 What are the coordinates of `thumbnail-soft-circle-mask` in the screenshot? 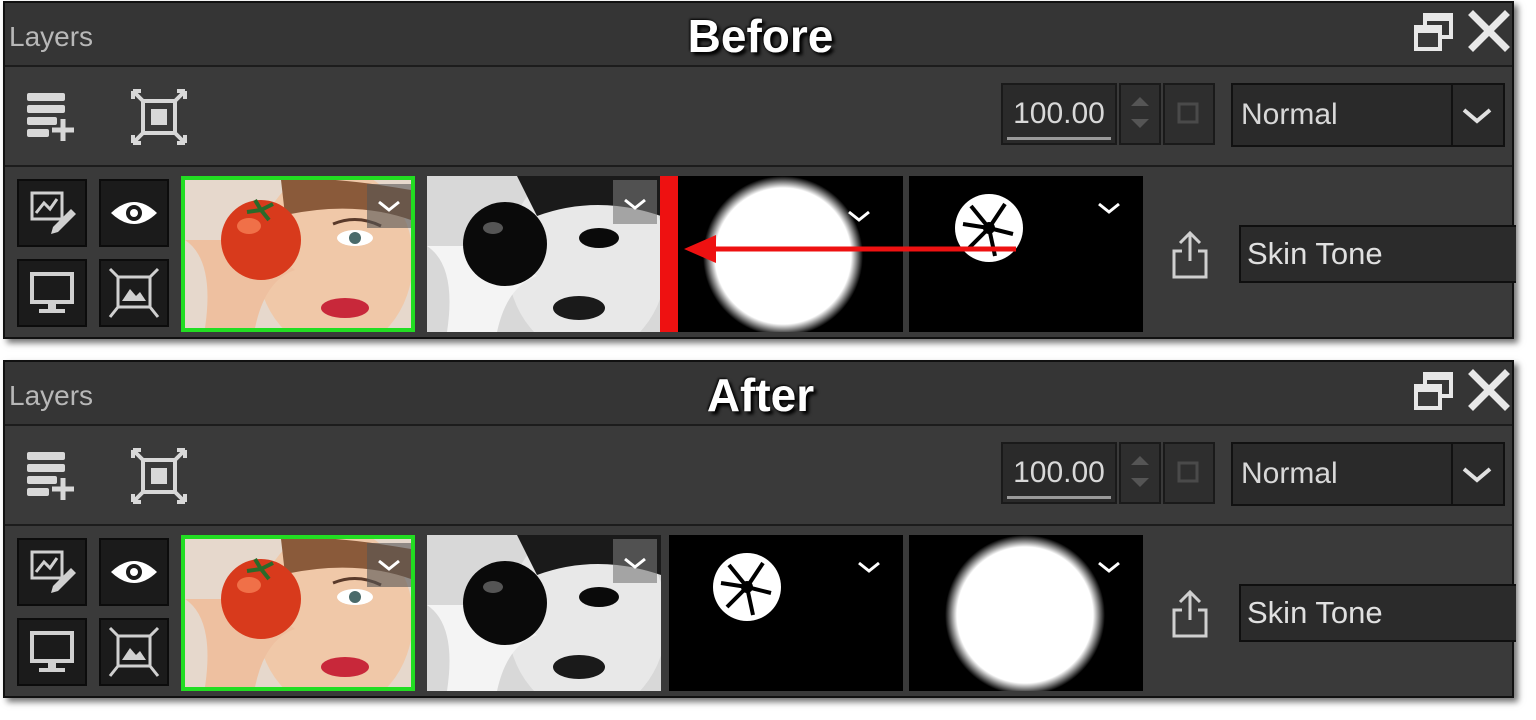 It's located at (1026, 613).